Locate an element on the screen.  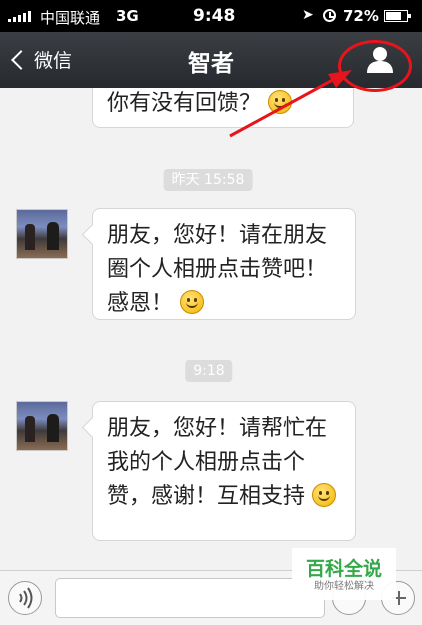
message-bubble: 你有没有回馈？ is located at coordinates (223, 108).